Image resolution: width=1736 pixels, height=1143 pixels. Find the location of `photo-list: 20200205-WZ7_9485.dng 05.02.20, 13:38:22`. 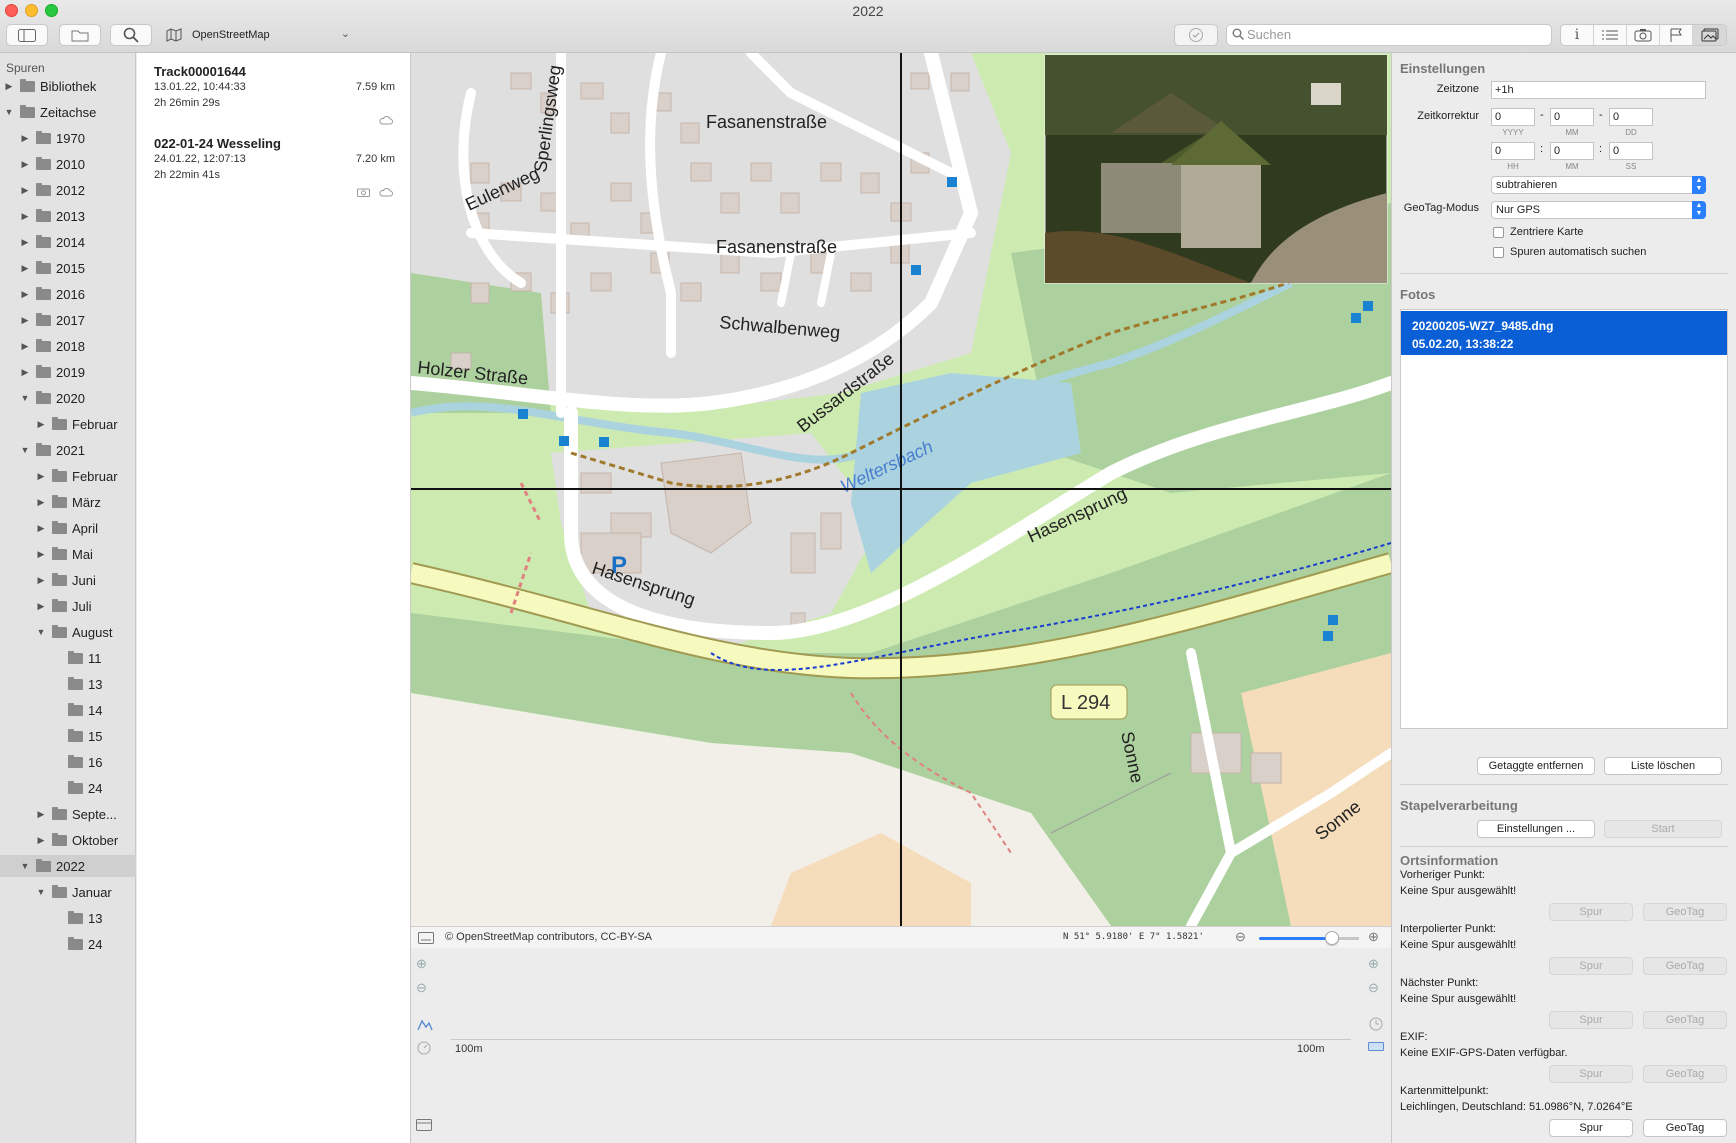

photo-list: 20200205-WZ7_9485.dng 05.02.20, 13:38:22 is located at coordinates (1564, 519).